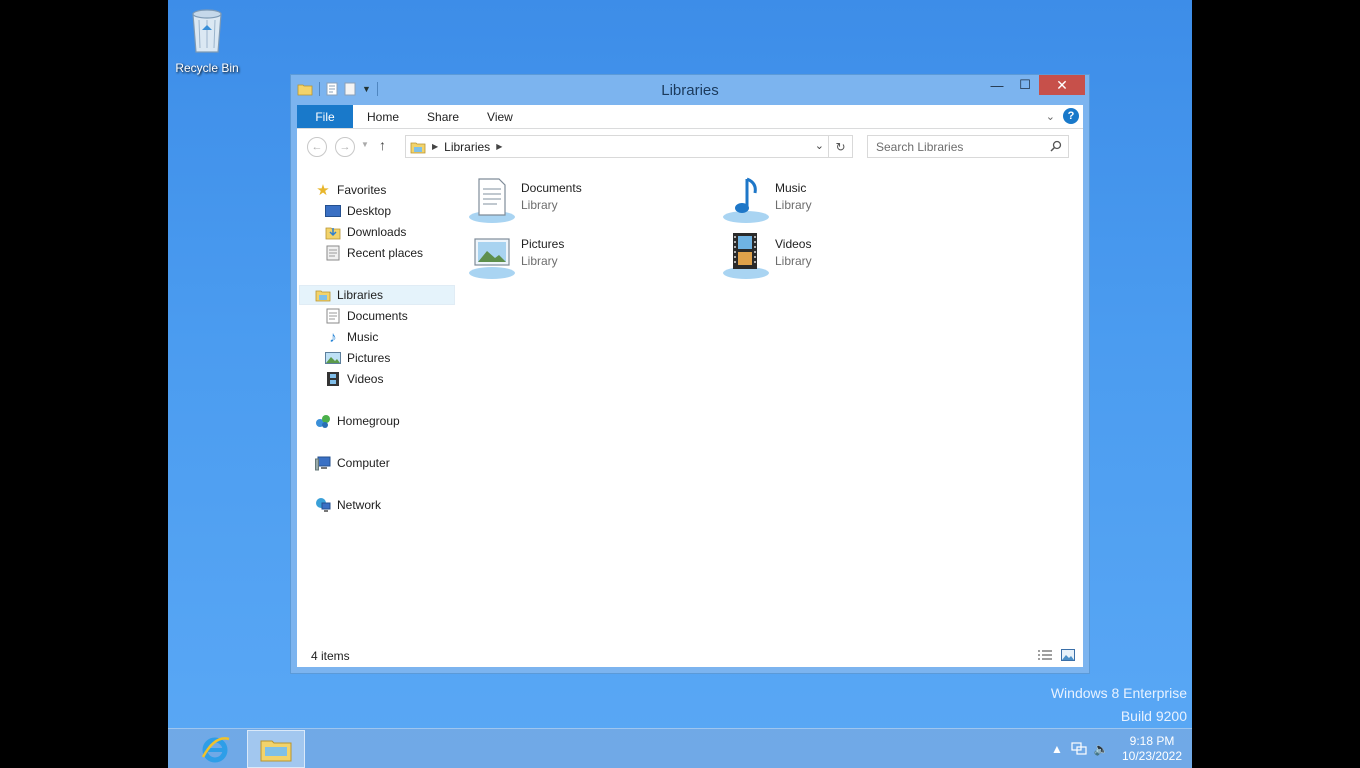  What do you see at coordinates (1062, 85) in the screenshot?
I see `close-button: ✕` at bounding box center [1062, 85].